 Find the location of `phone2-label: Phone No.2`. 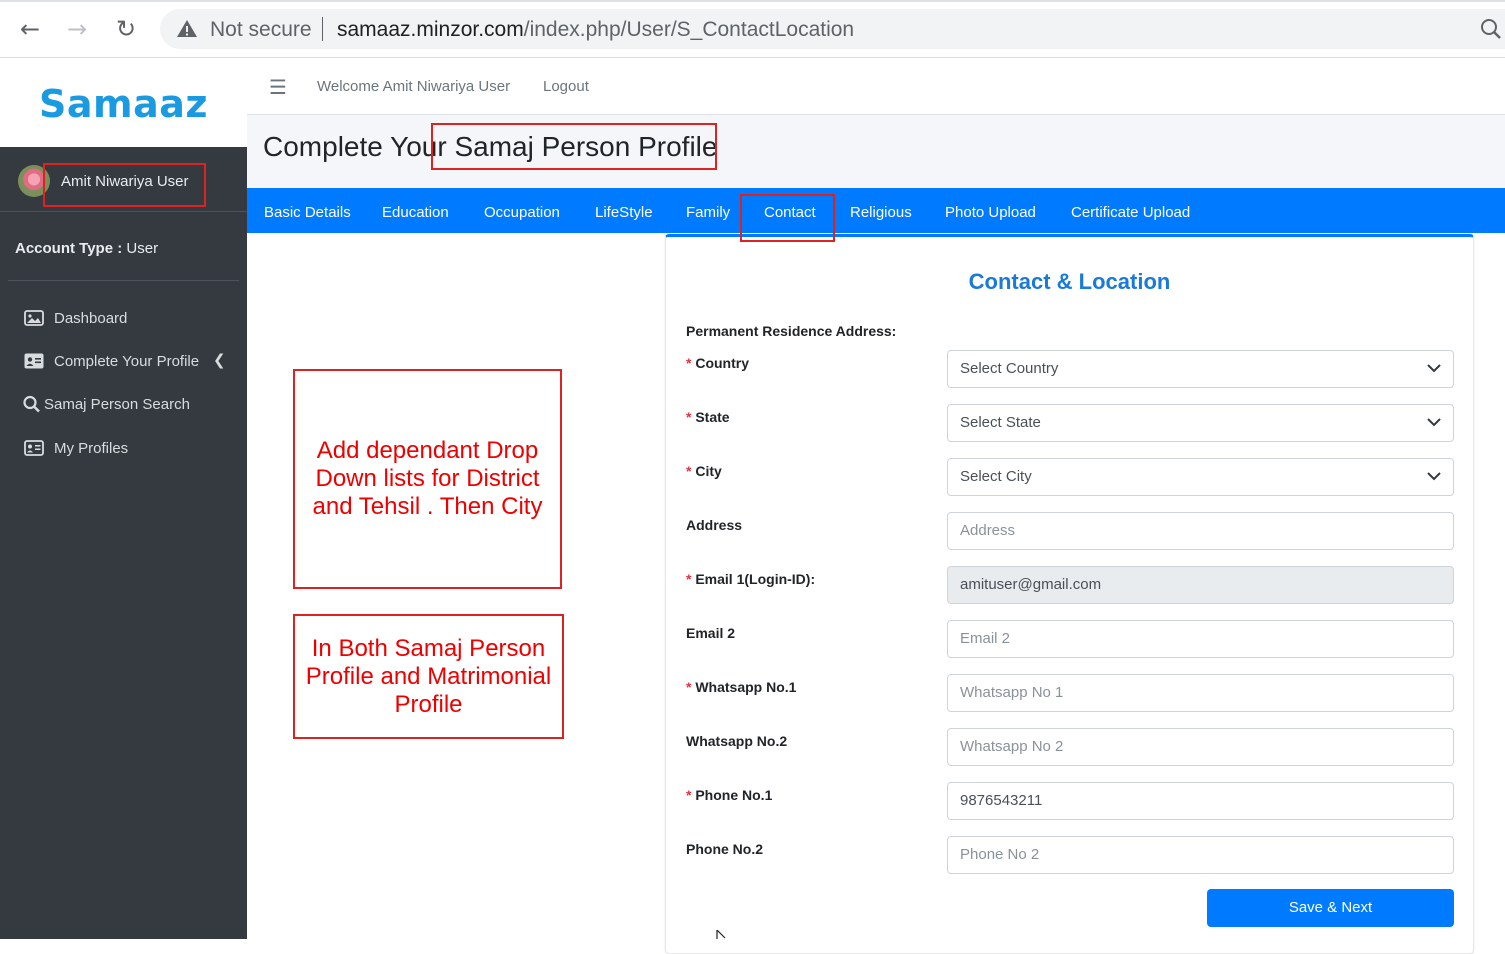

phone2-label: Phone No.2 is located at coordinates (725, 849).